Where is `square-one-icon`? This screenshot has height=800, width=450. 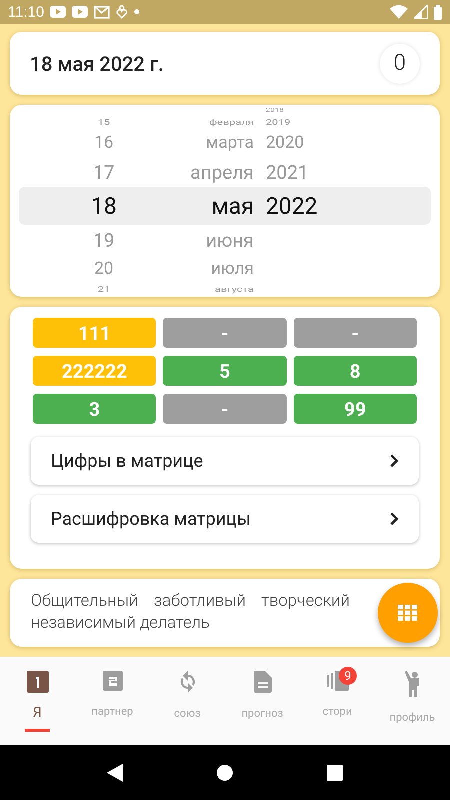 square-one-icon is located at coordinates (37, 682).